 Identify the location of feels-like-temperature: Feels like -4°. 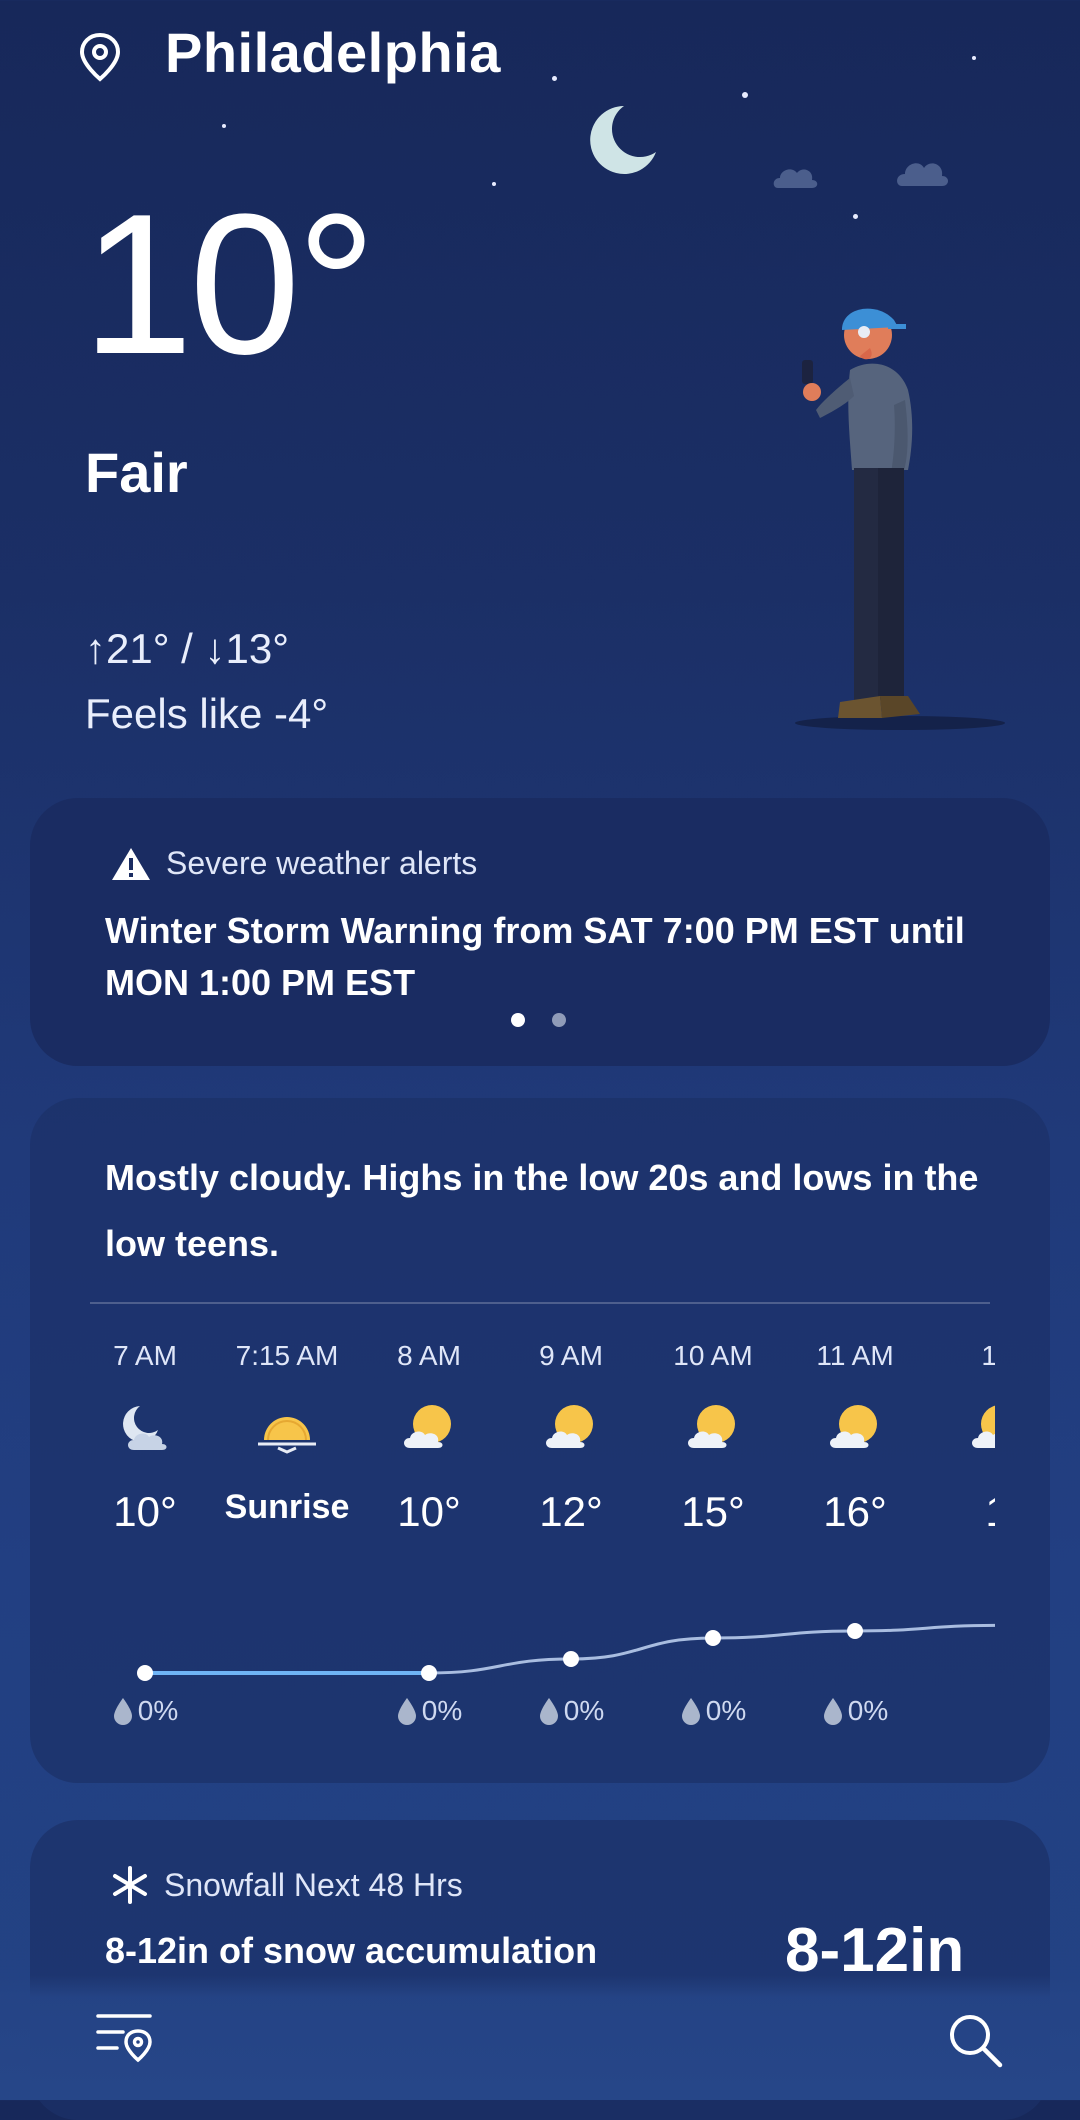
(207, 713).